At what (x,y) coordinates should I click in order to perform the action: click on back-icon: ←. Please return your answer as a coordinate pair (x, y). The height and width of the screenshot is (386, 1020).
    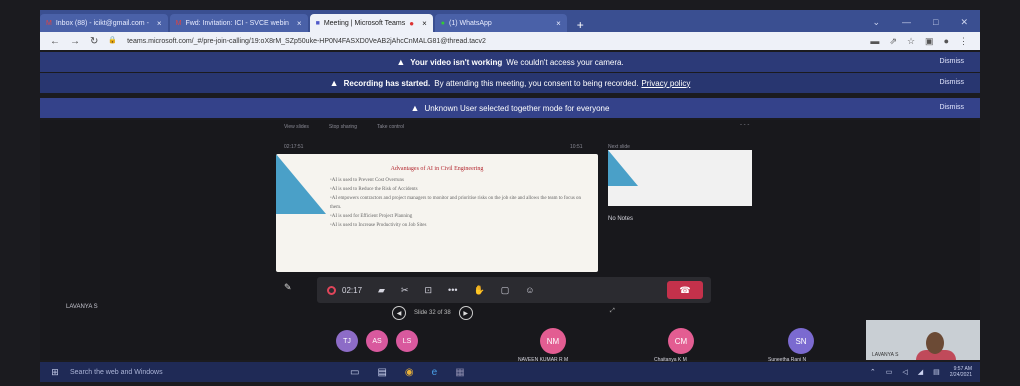
    Looking at the image, I should click on (55, 41).